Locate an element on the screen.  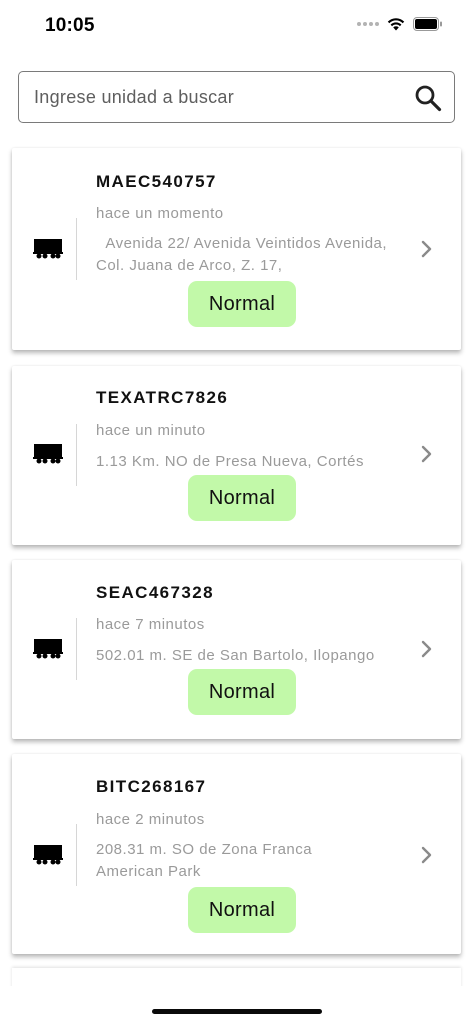
last-update-time: hace 7 minutos is located at coordinates (150, 624).